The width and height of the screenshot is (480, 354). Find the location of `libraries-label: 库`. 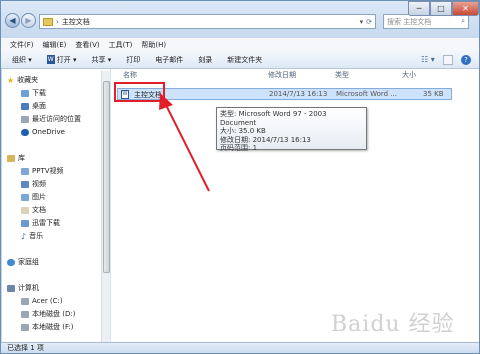

libraries-label: 库 is located at coordinates (21, 158).